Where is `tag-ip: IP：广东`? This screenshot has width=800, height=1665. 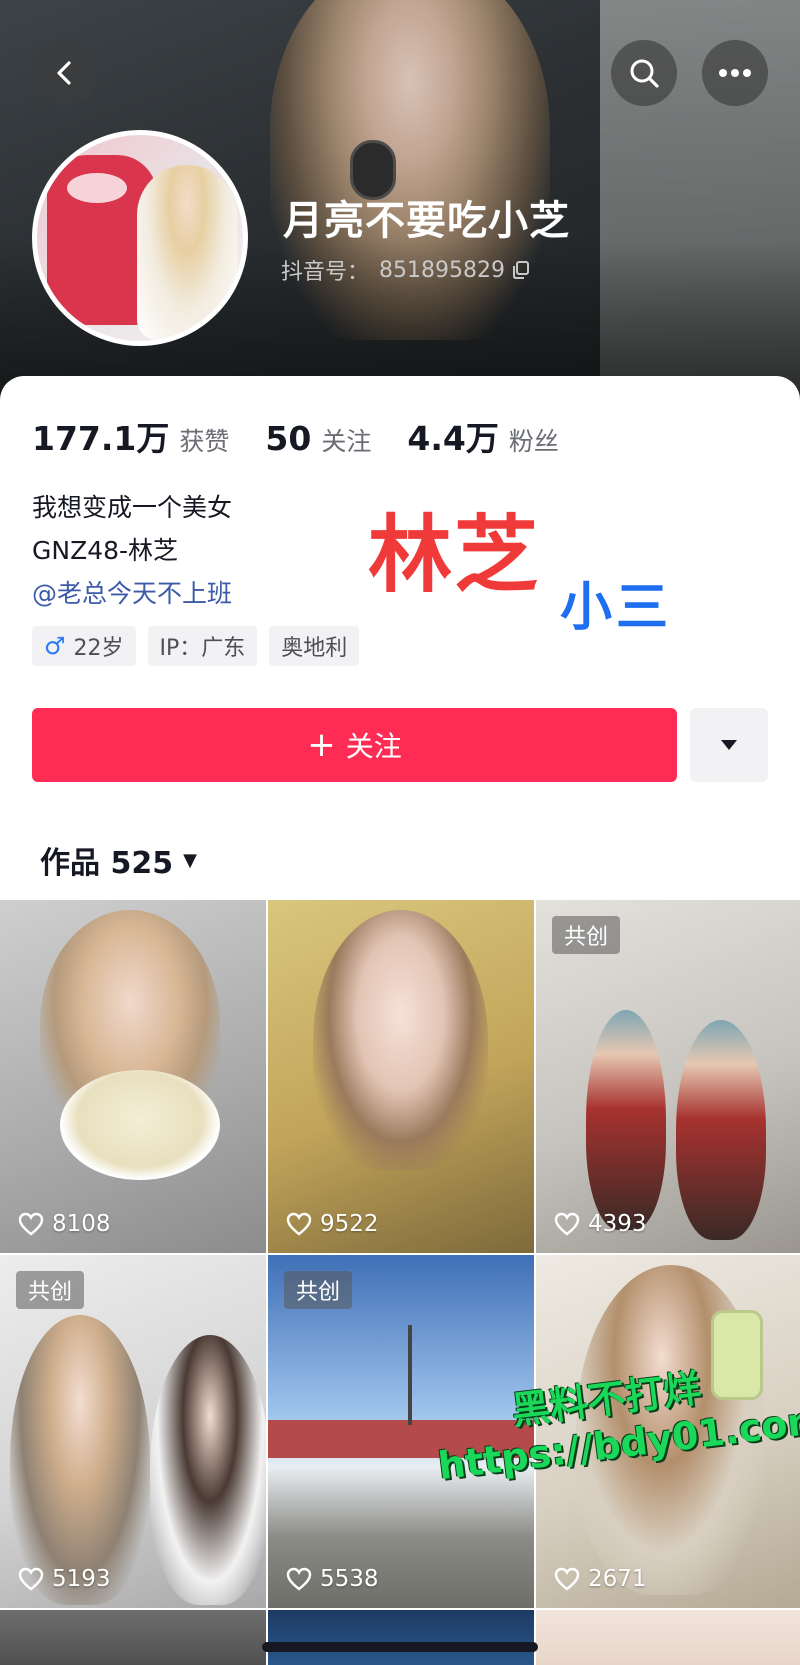 tag-ip: IP：广东 is located at coordinates (202, 646).